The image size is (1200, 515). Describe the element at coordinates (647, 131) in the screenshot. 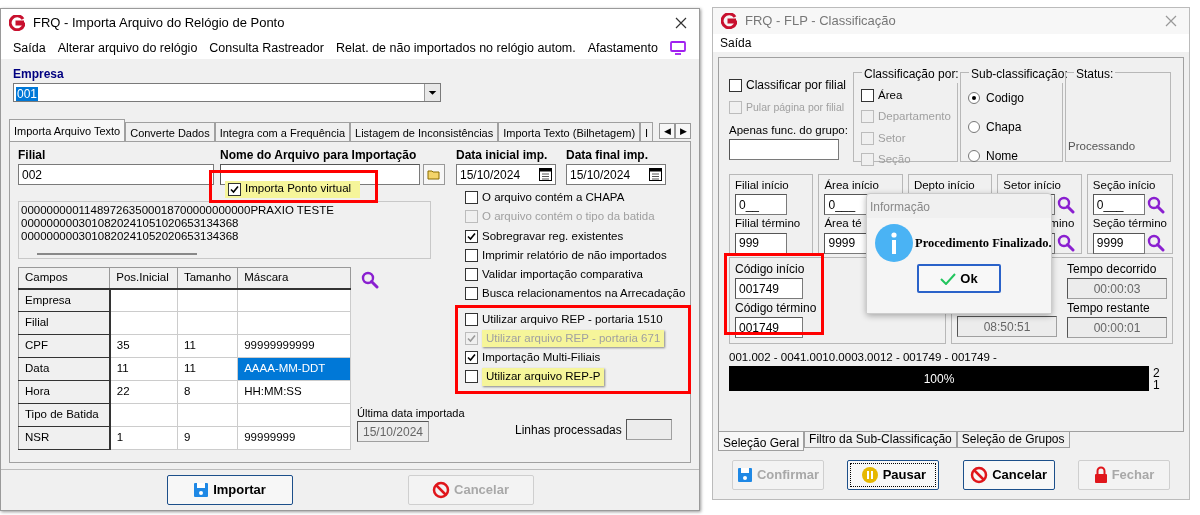

I see `tab: I` at that location.